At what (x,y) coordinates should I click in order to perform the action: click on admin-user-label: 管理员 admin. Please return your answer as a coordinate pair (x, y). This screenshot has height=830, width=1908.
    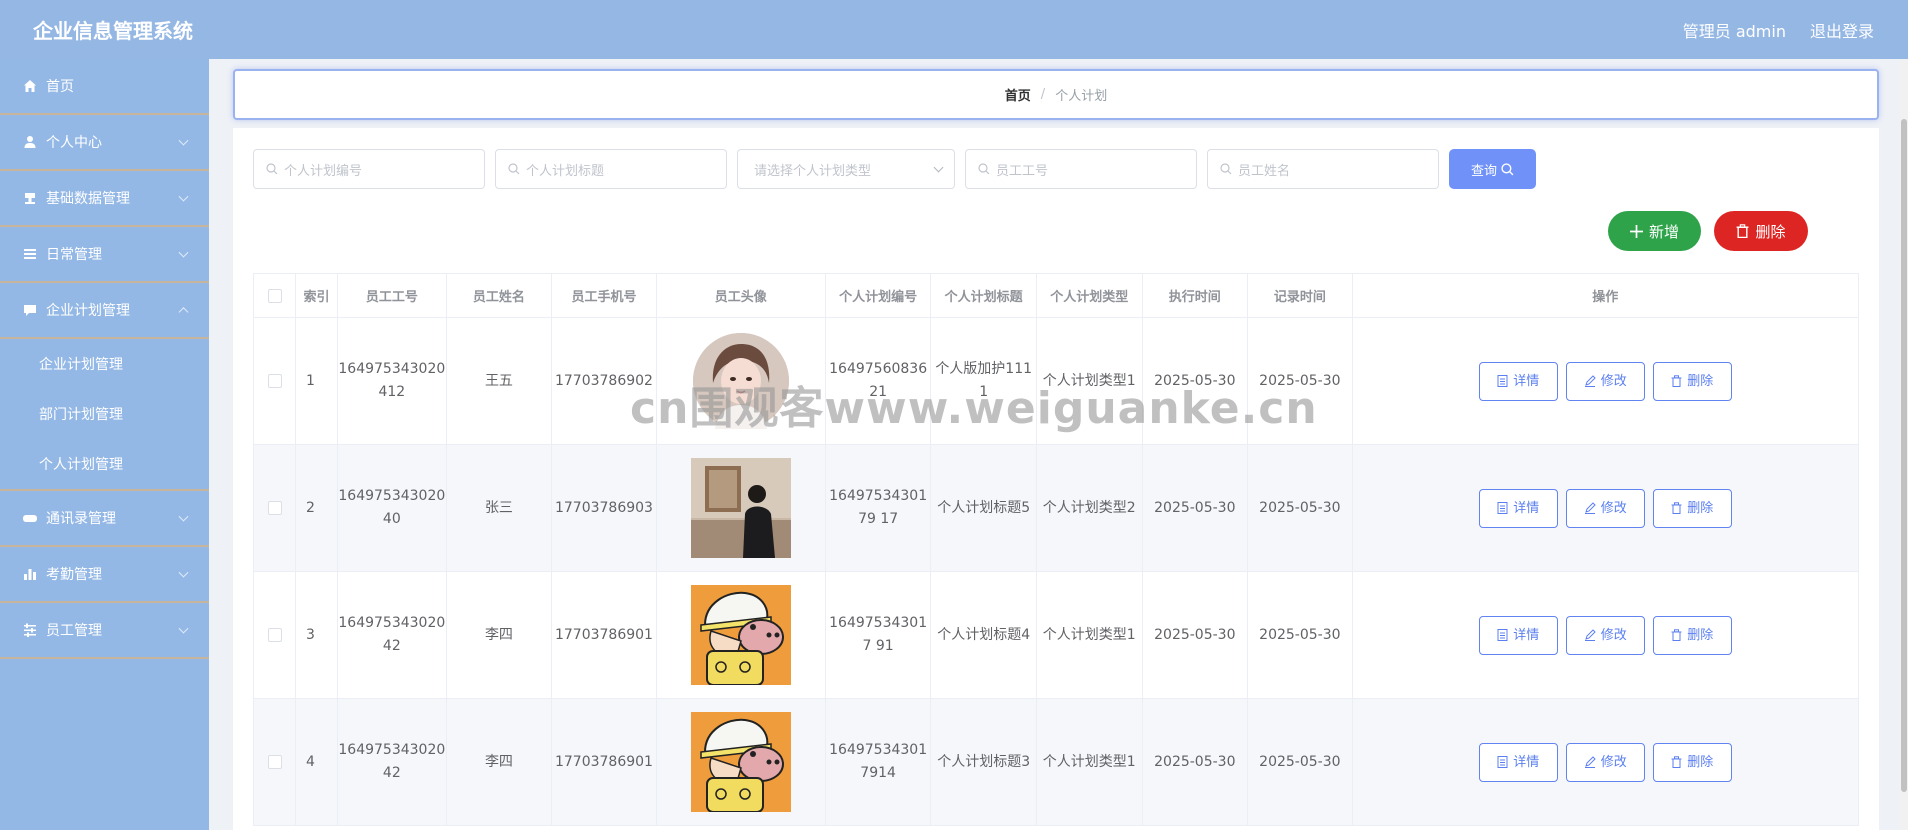
    Looking at the image, I should click on (1734, 30).